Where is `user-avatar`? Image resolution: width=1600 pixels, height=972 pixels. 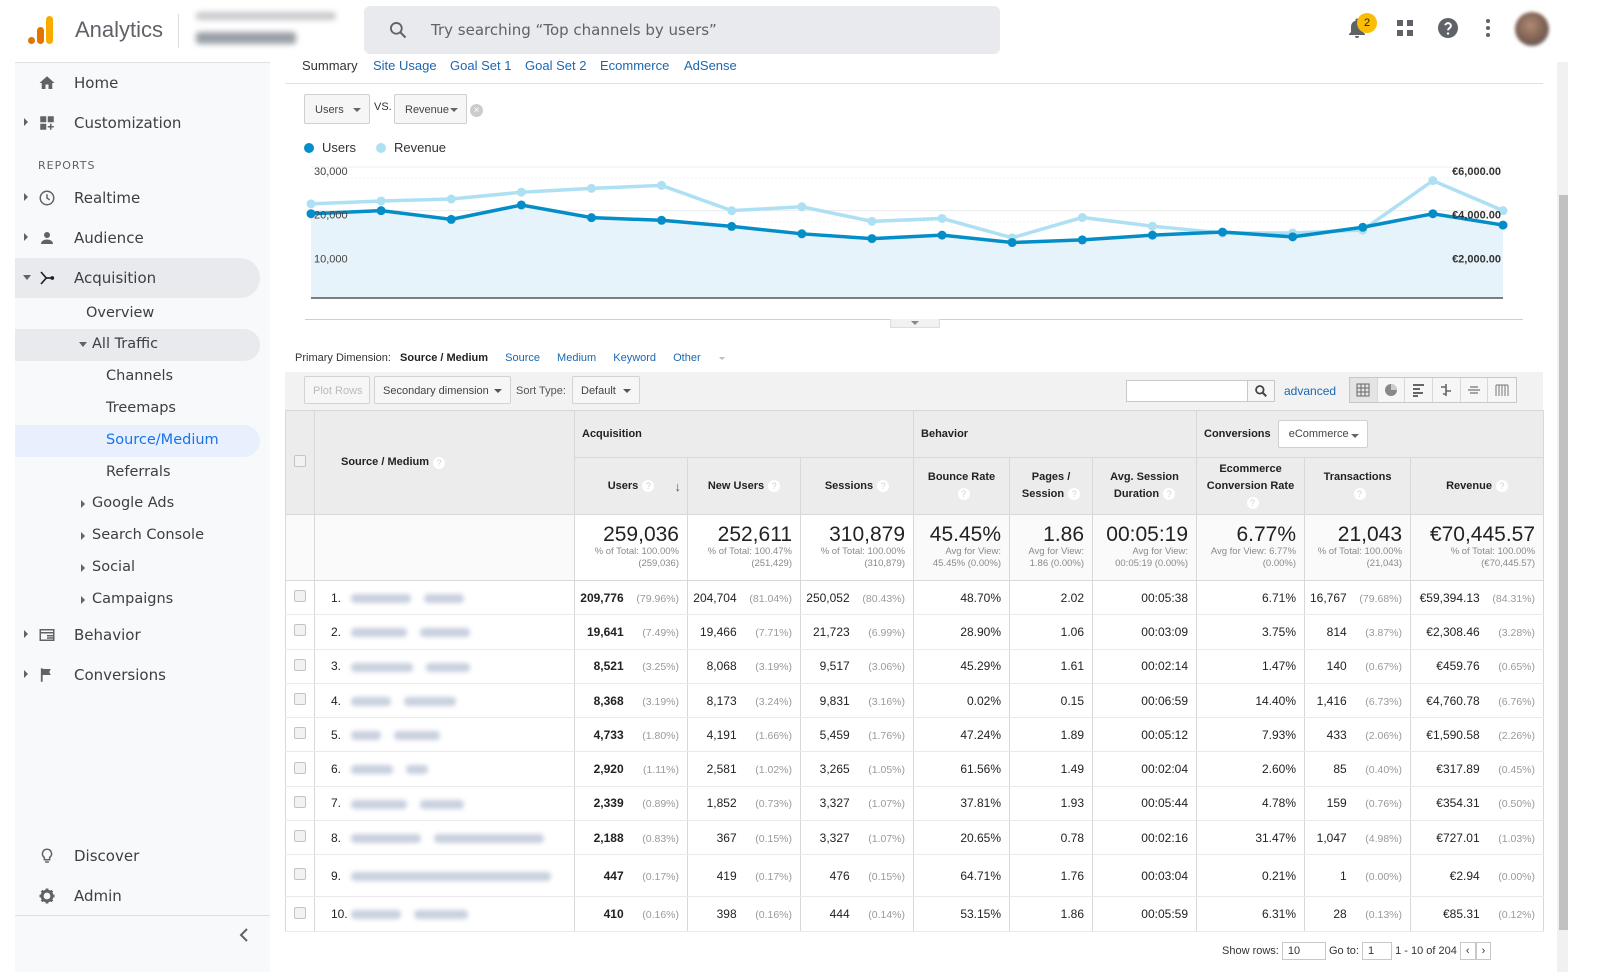
user-avatar is located at coordinates (1532, 29).